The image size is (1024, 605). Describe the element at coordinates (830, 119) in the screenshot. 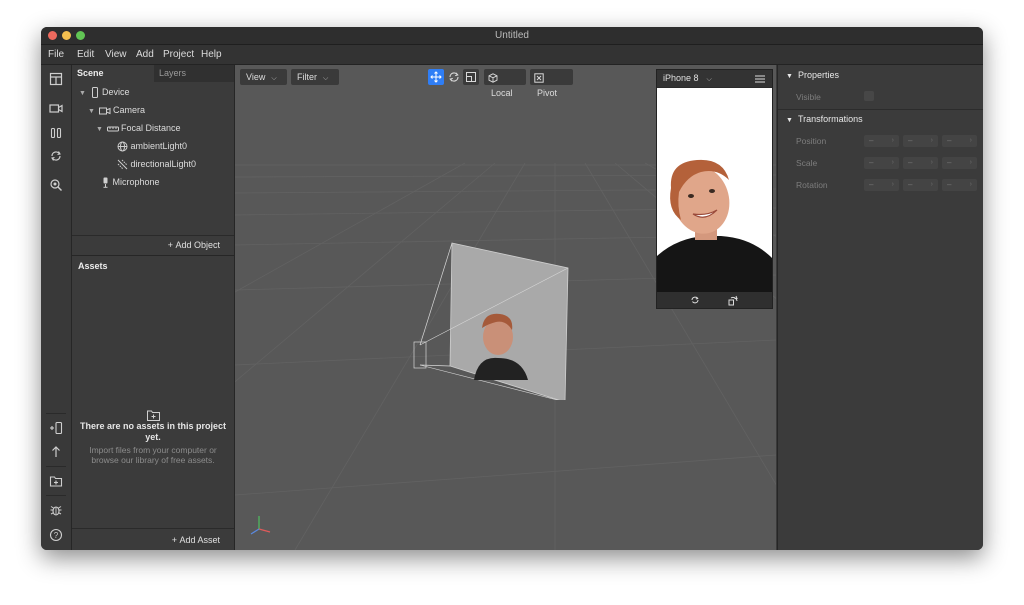

I see `transformations-section-title: Transformations` at that location.